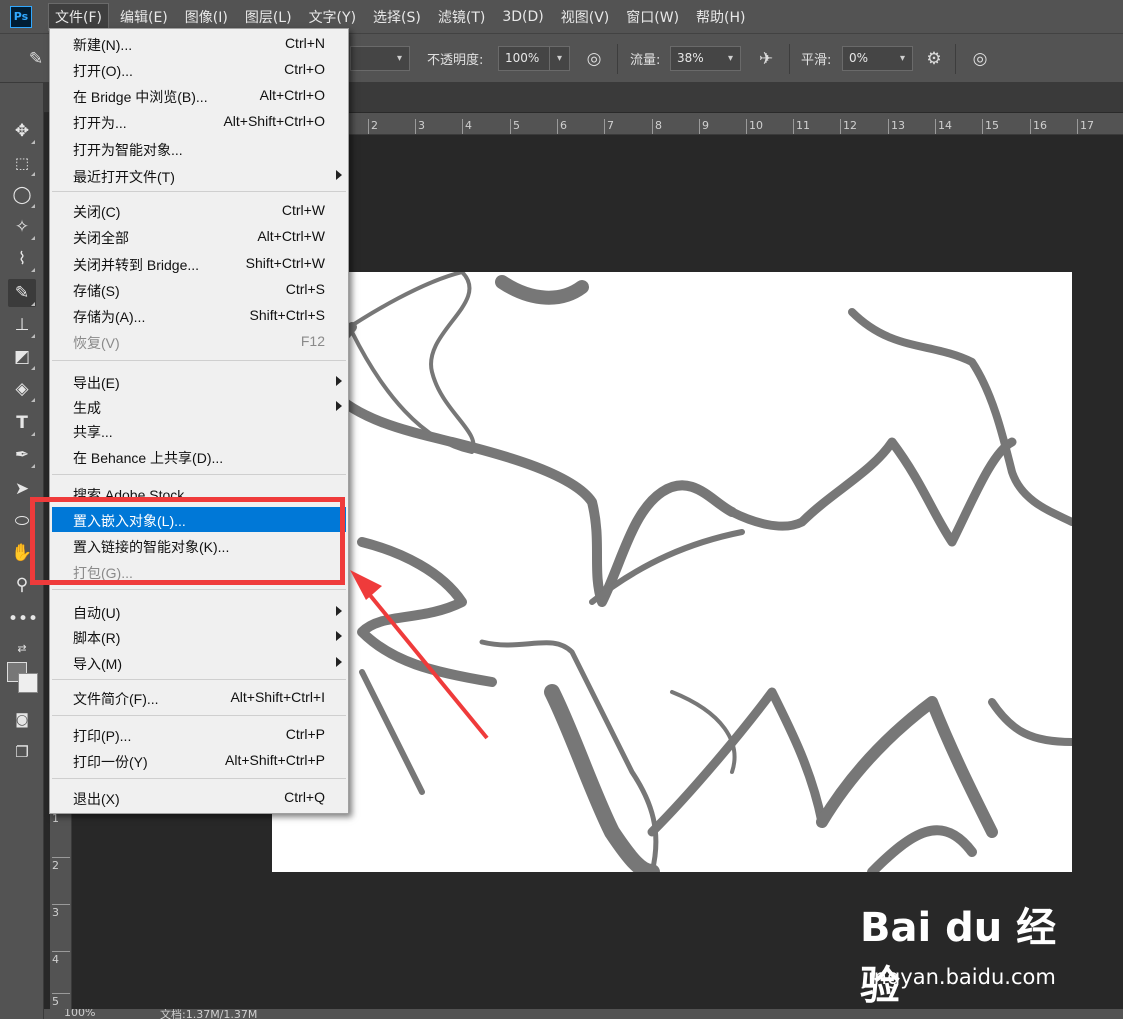 Image resolution: width=1123 pixels, height=1019 pixels. Describe the element at coordinates (801, 126) in the screenshot. I see `ruler-tick: 11` at that location.